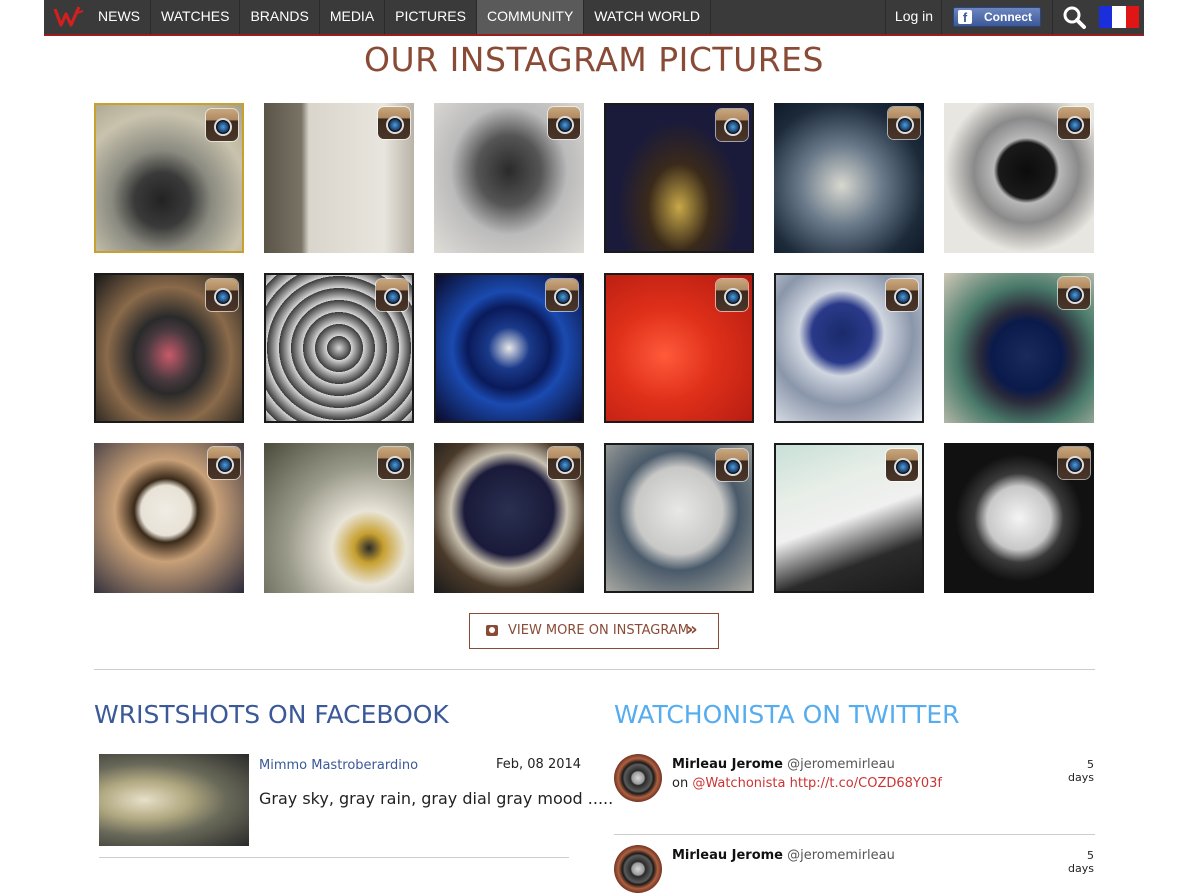  Describe the element at coordinates (119, 17) in the screenshot. I see `nav-news: NEWS` at that location.